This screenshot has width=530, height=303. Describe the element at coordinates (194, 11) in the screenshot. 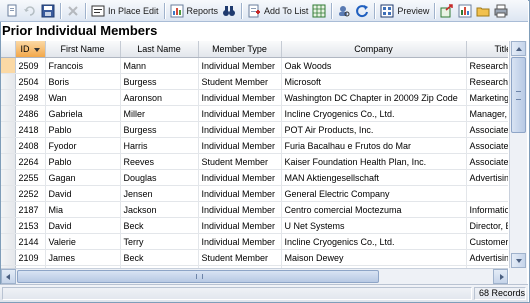

I see `reports-button: Reports` at that location.